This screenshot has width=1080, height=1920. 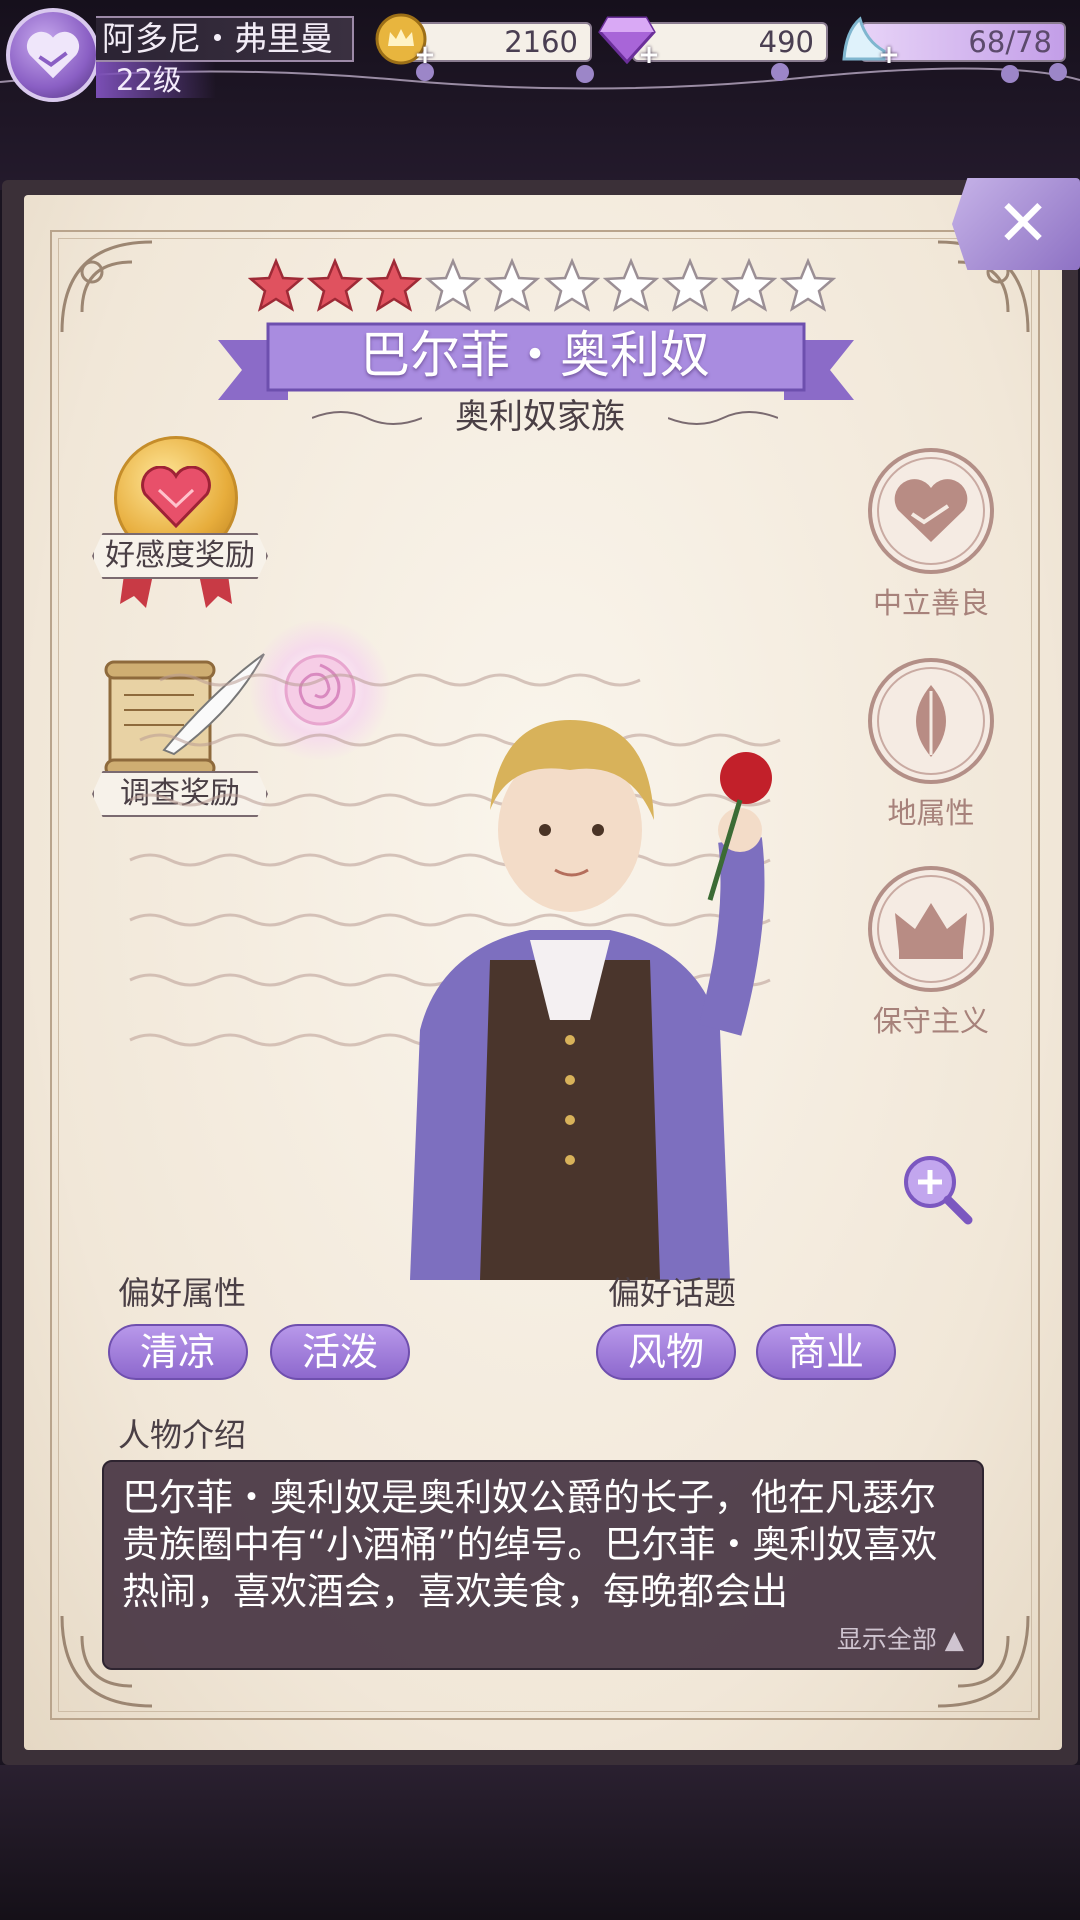 I want to click on character-family: 奥利奴家族, so click(x=540, y=417).